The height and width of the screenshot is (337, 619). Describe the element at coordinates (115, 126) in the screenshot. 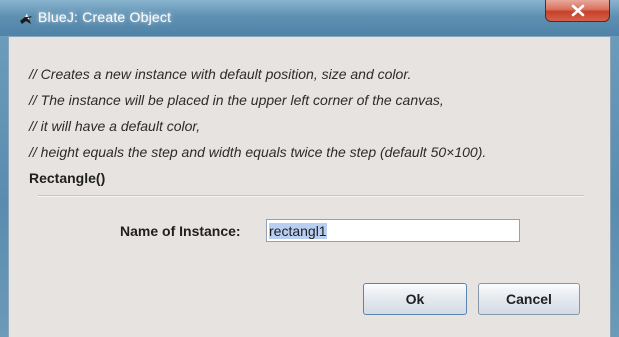

I see `comment-line: // it will have a default color,` at that location.